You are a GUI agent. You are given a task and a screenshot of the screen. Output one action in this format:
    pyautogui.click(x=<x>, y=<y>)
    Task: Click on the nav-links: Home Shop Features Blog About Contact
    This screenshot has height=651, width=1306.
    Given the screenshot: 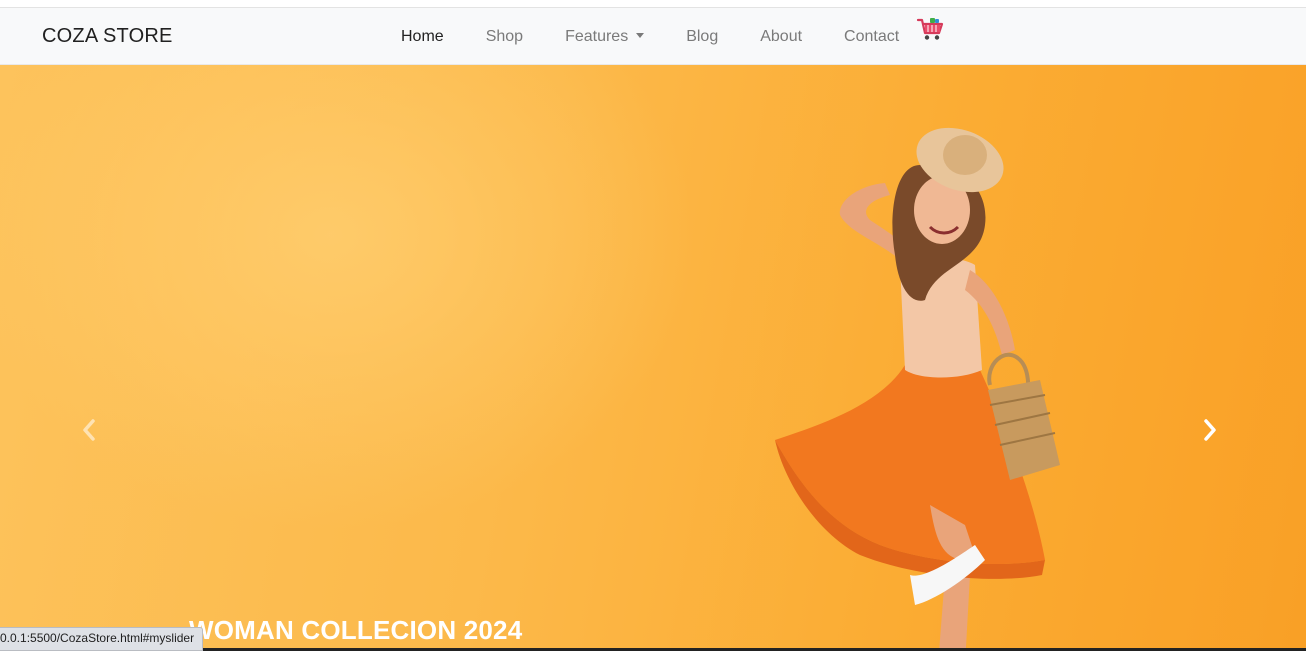 What is the action you would take?
    pyautogui.click(x=650, y=36)
    